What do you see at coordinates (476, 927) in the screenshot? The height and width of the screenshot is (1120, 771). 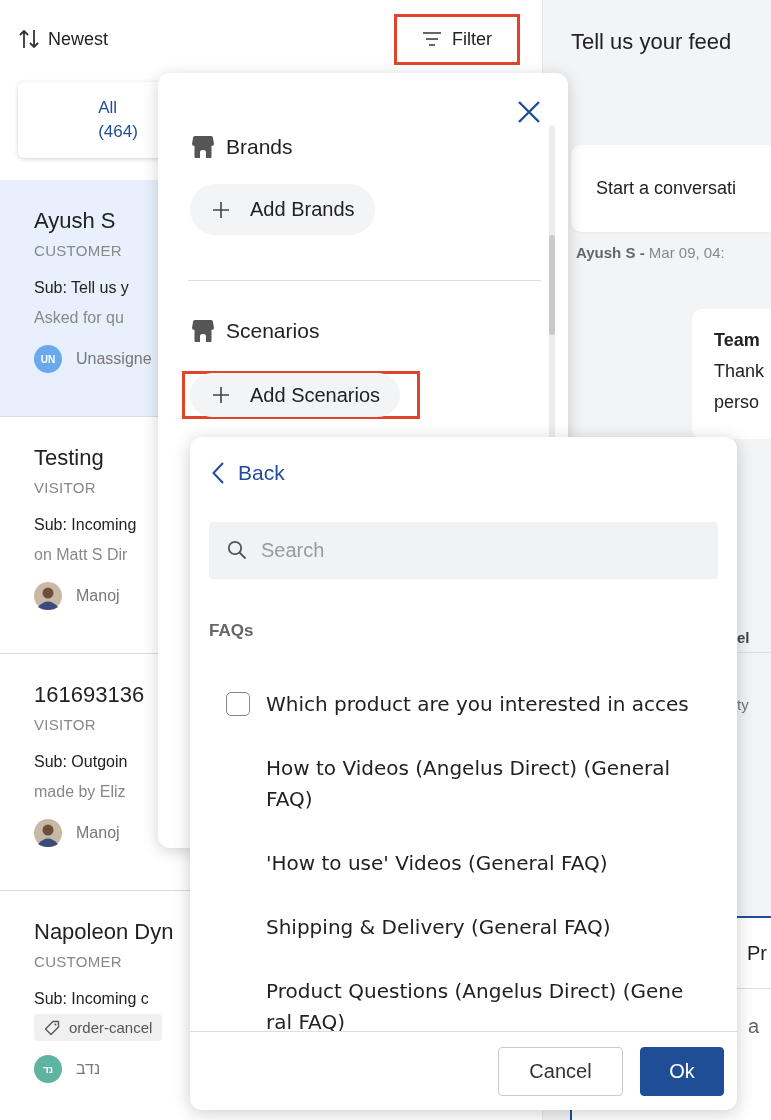 I see `option-item: Shipping & Delivery (General FAQ)` at bounding box center [476, 927].